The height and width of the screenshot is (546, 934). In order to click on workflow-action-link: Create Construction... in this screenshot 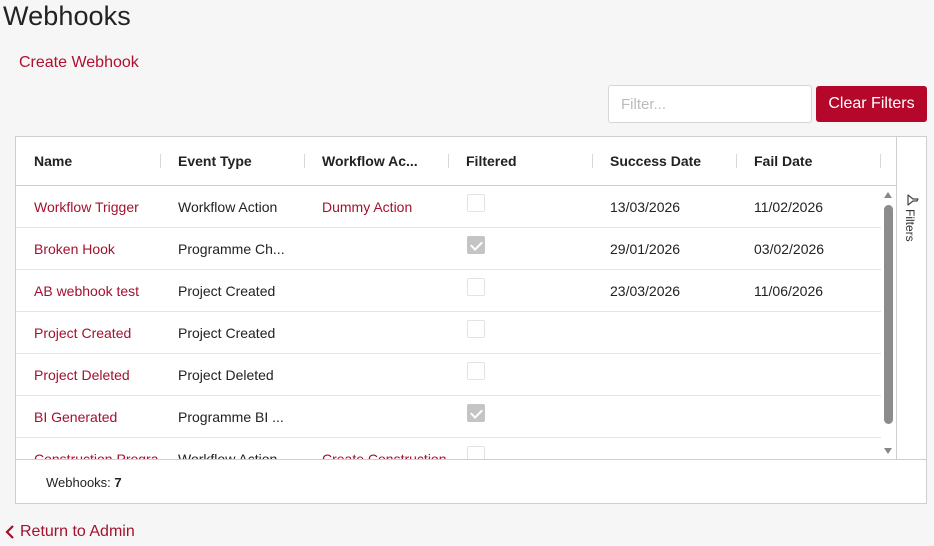, I will do `click(376, 448)`.